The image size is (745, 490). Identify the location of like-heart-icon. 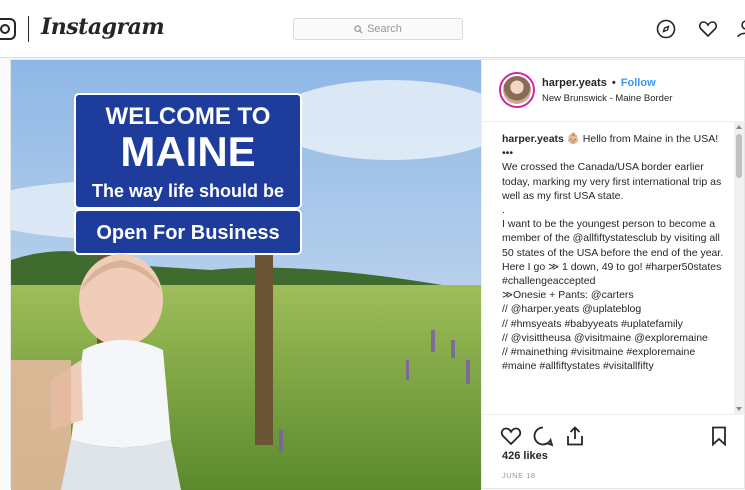
(511, 436).